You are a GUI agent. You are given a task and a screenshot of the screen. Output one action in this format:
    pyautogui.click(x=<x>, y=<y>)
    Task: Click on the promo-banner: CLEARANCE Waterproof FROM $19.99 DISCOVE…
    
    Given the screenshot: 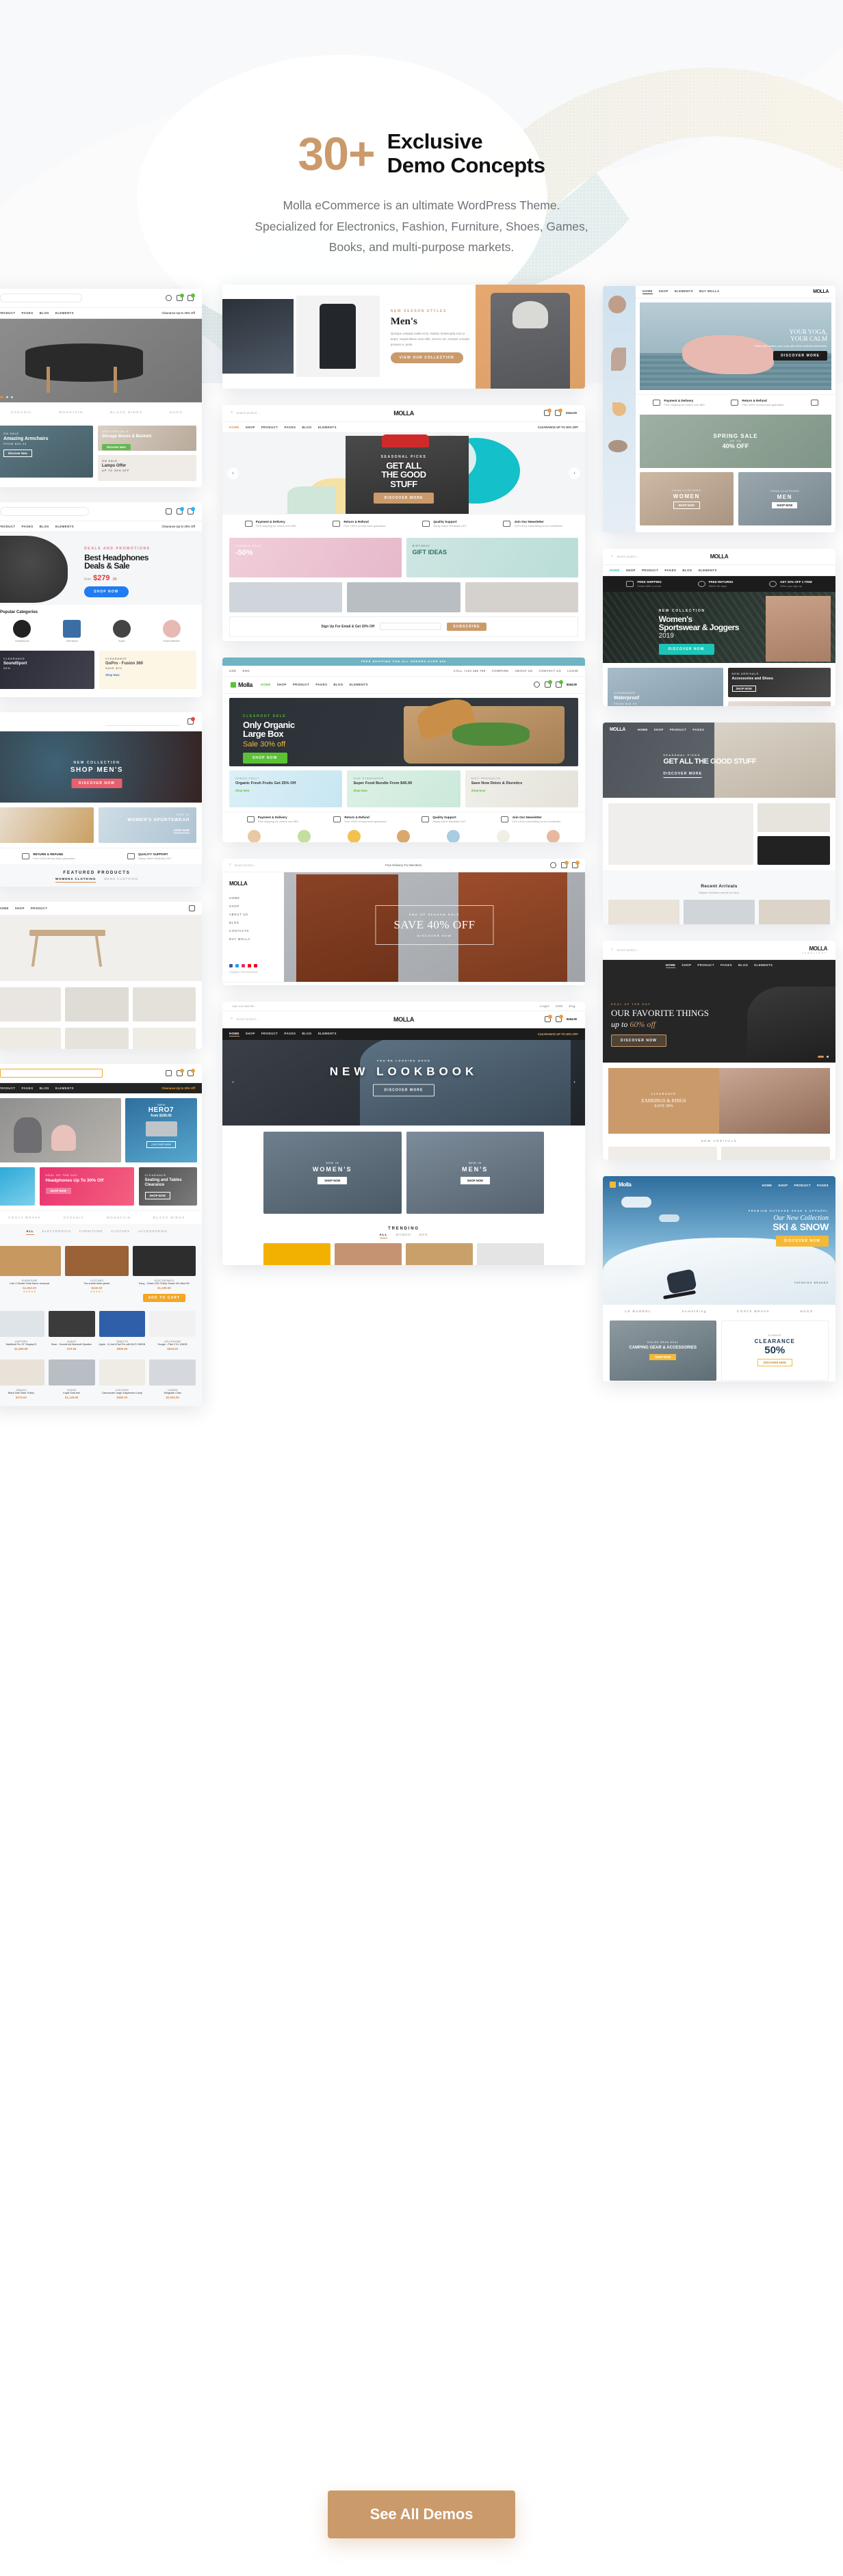 What is the action you would take?
    pyautogui.click(x=665, y=686)
    